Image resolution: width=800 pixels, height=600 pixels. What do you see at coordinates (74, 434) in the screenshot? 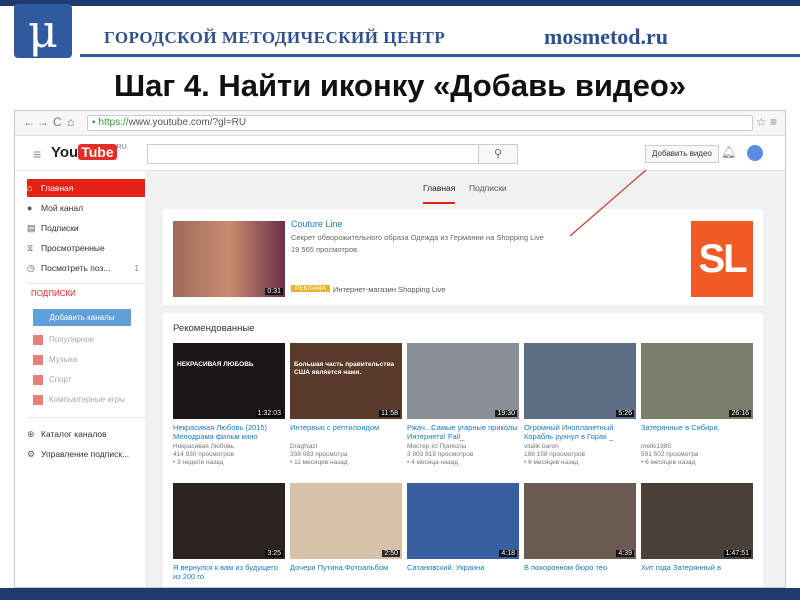
I see `sidebar-item-label: Каталог каналов` at bounding box center [74, 434].